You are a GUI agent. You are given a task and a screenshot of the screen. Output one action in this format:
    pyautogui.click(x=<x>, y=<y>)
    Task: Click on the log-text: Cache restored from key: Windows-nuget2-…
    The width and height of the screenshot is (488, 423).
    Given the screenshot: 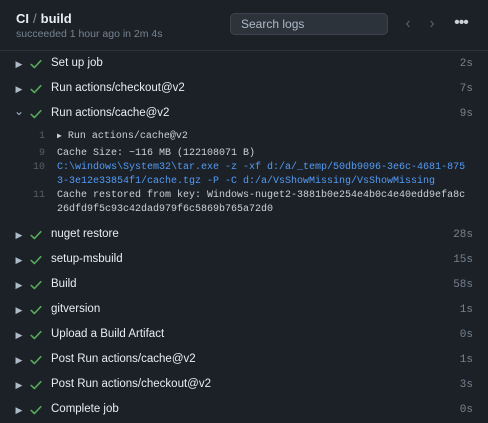 What is the action you would take?
    pyautogui.click(x=261, y=202)
    